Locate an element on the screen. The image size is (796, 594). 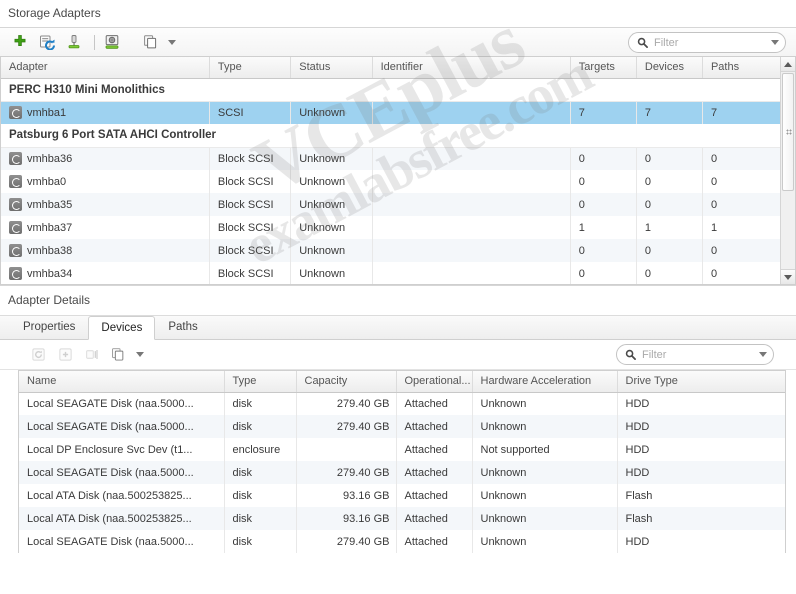
search-icon is located at coordinates (642, 42).